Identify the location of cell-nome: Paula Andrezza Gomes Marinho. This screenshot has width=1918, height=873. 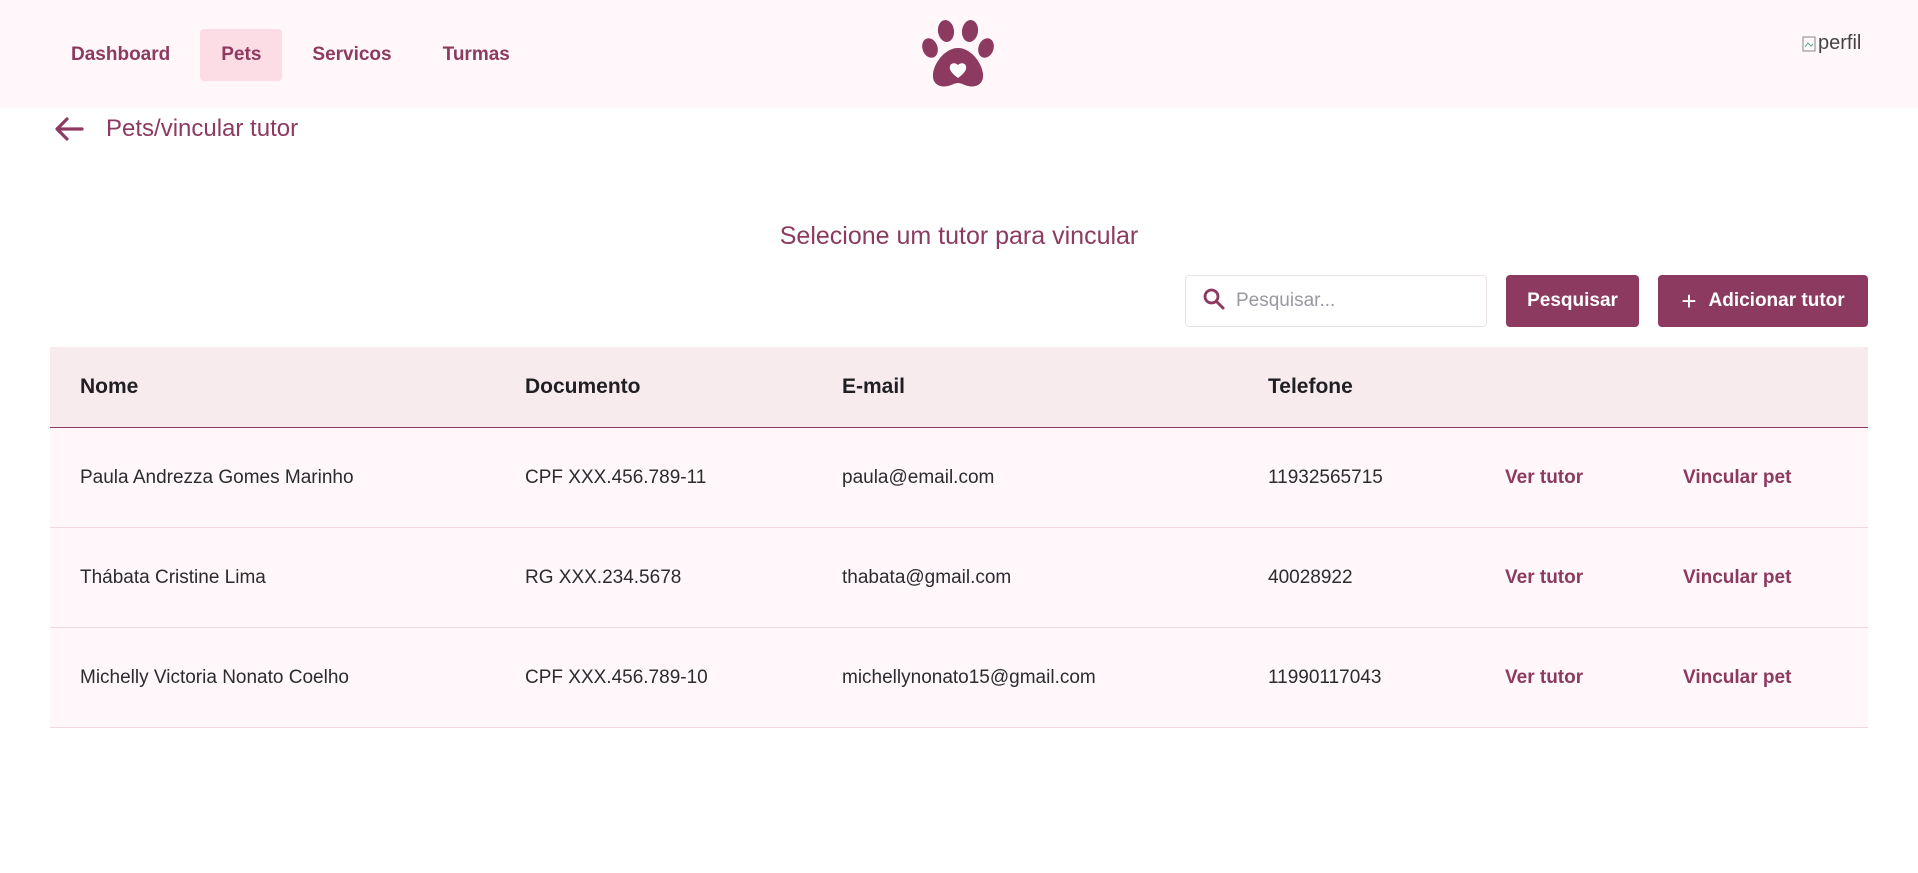
(217, 477).